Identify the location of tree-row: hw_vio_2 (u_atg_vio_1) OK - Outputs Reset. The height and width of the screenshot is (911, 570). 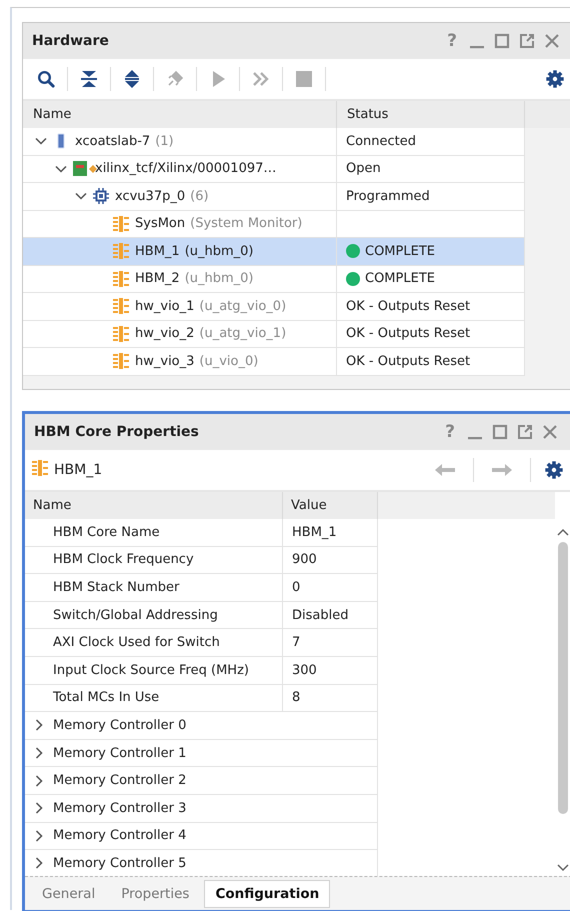
(274, 334).